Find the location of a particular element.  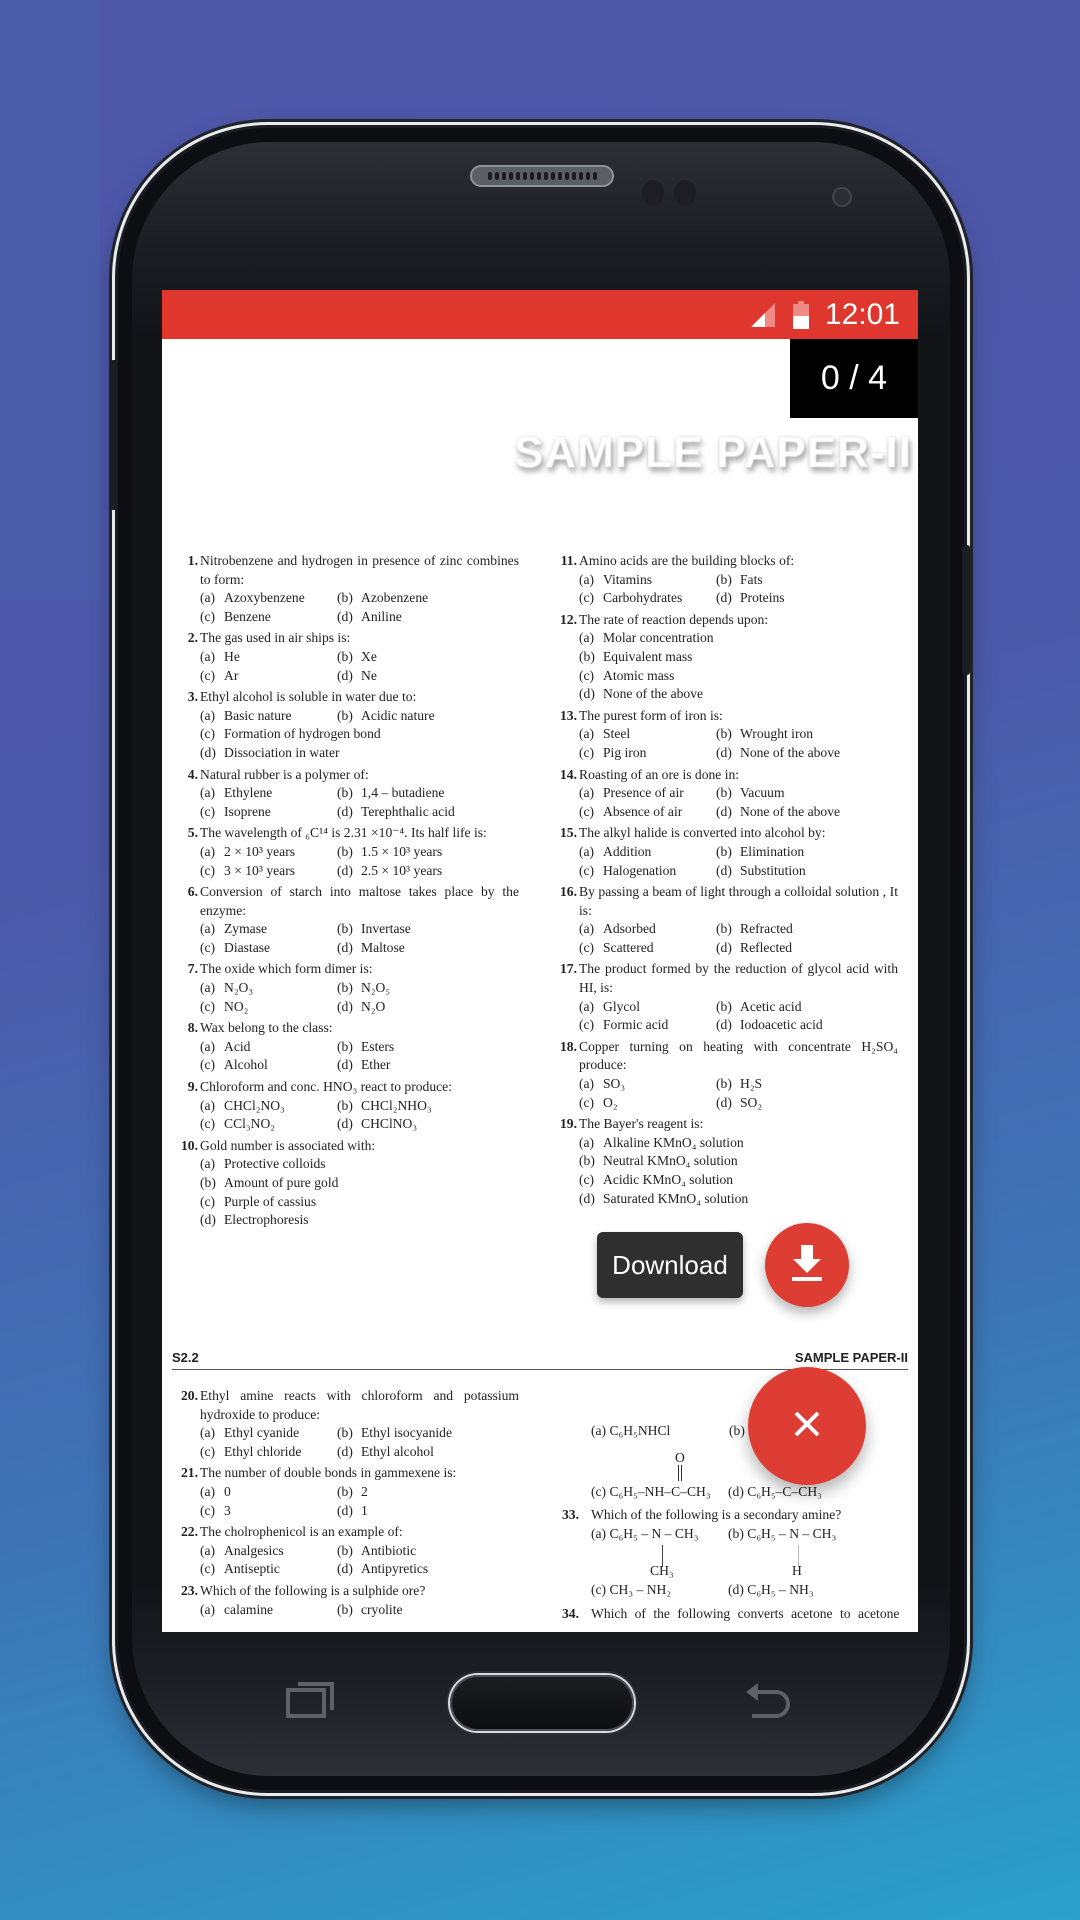

question-text: Amino acids are the building blocks of: is located at coordinates (687, 560).